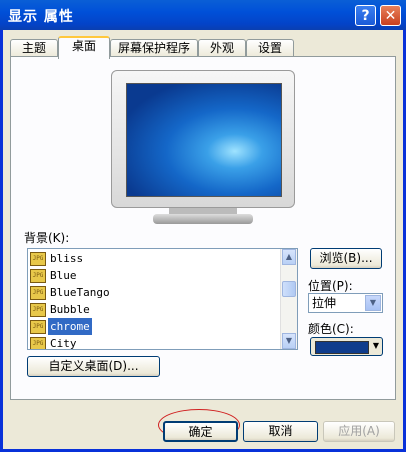  I want to click on color-swatch, so click(342, 347).